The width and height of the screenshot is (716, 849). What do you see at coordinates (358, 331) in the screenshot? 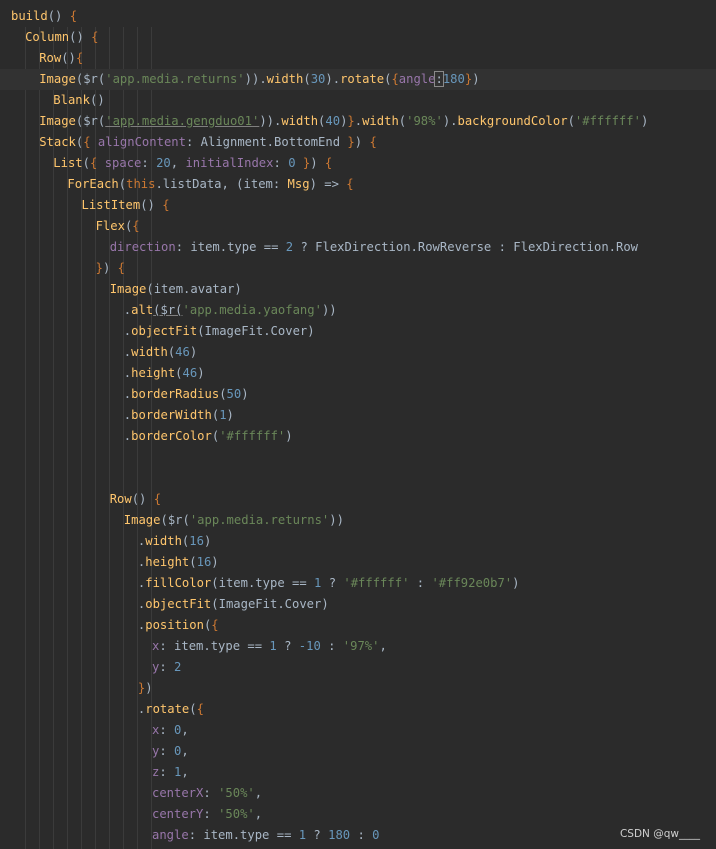
I see `code-line: .objectFit(ImageFit.Cover)` at bounding box center [358, 331].